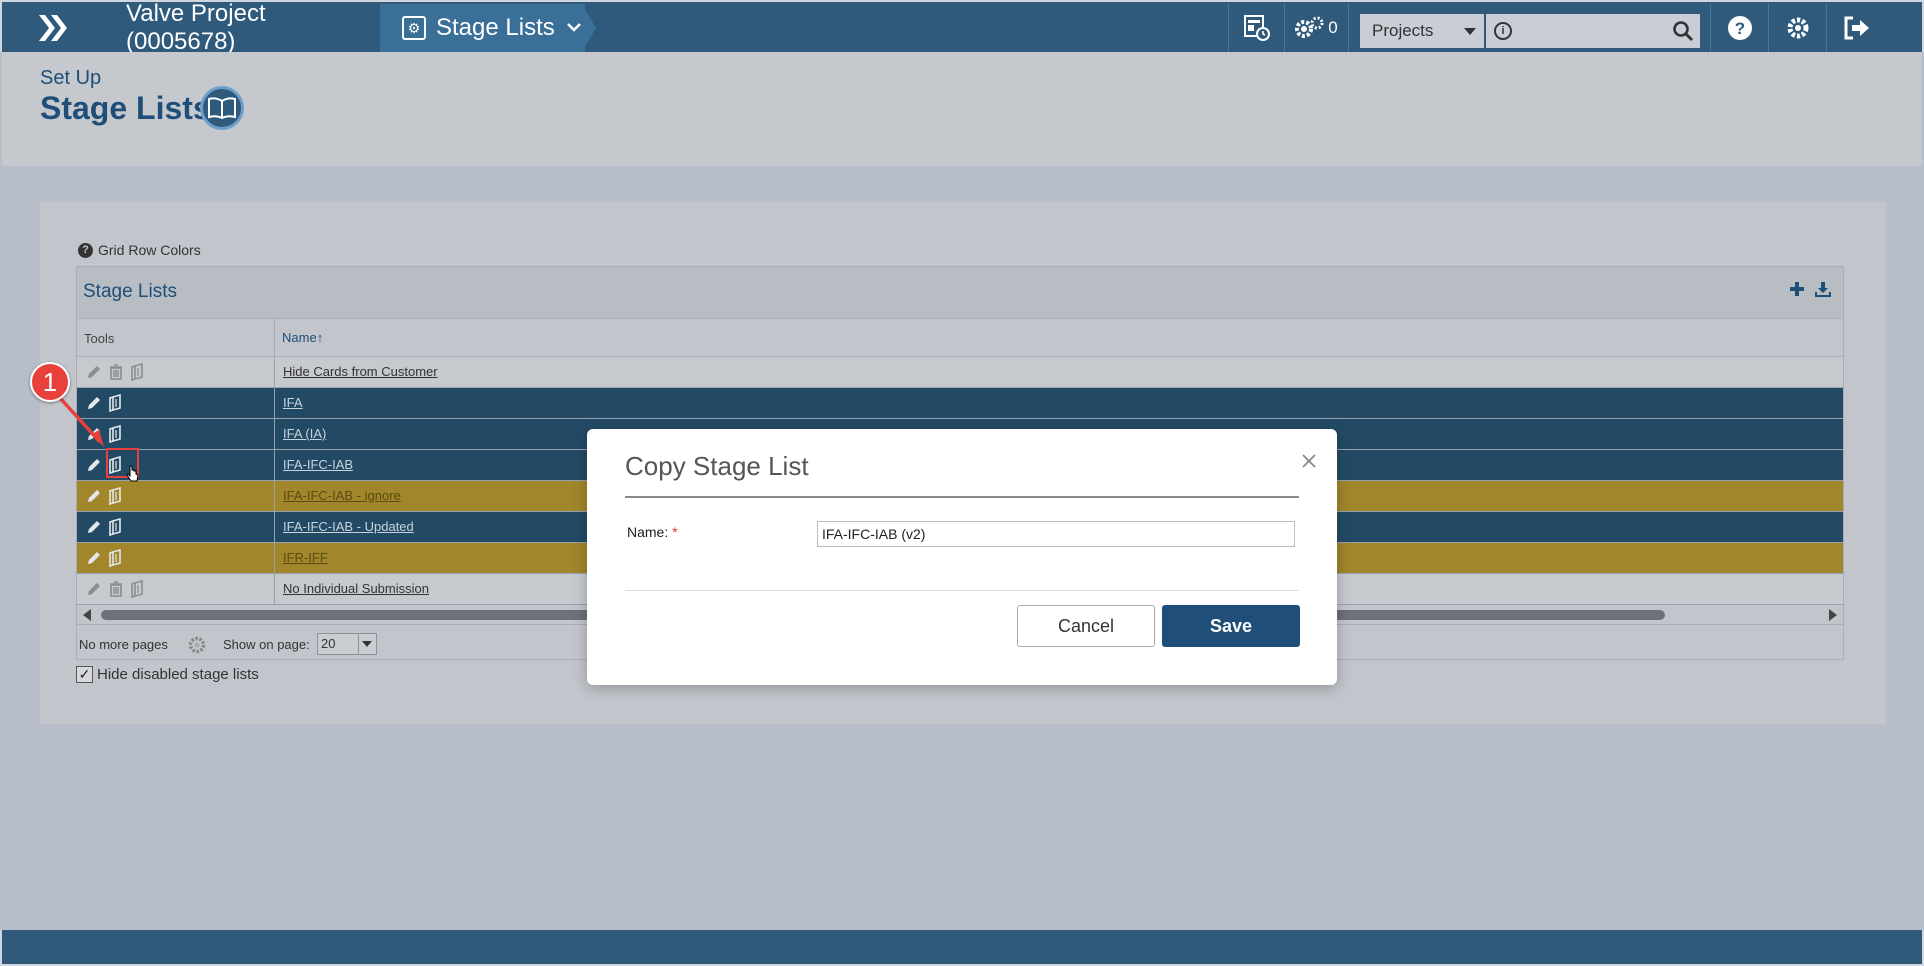 The width and height of the screenshot is (1924, 966). I want to click on stage-list-name-link: IFA, so click(288, 403).